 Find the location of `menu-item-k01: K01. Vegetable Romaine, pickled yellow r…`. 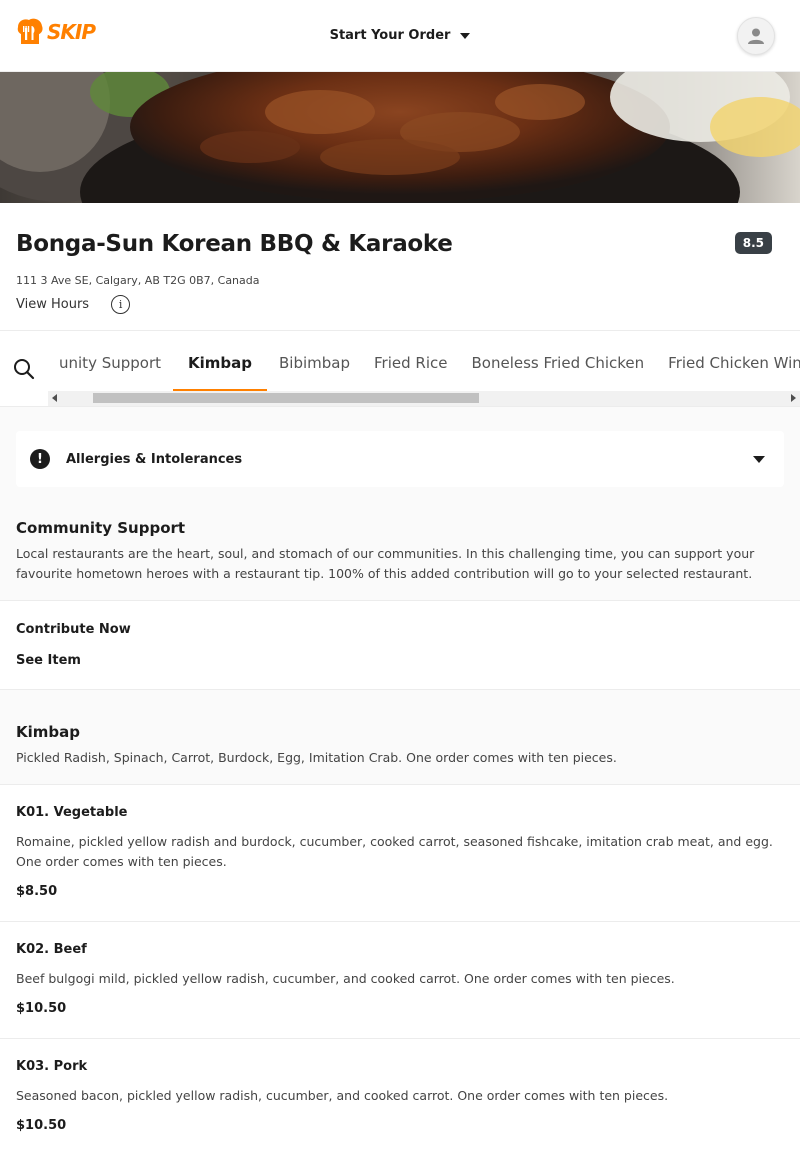

menu-item-k01: K01. Vegetable Romaine, pickled yellow r… is located at coordinates (400, 853).